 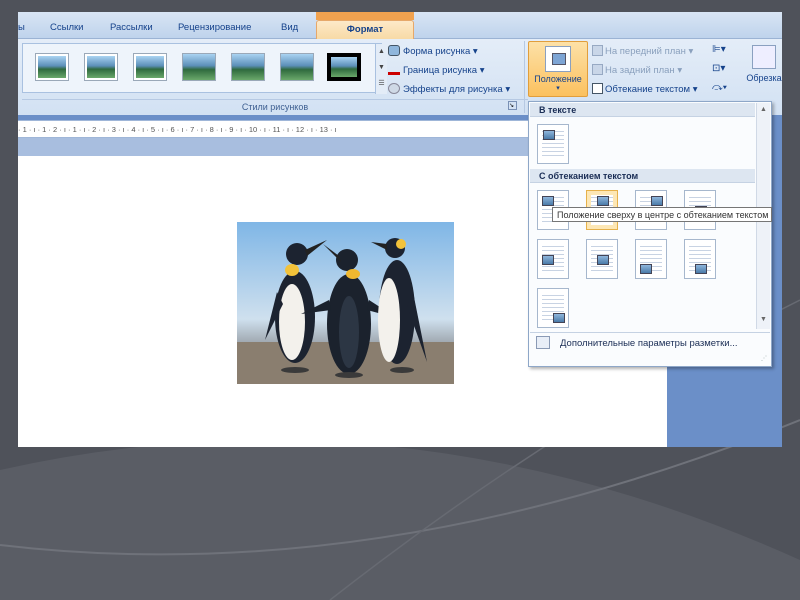 What do you see at coordinates (543, 342) in the screenshot?
I see `layout-options-icon` at bounding box center [543, 342].